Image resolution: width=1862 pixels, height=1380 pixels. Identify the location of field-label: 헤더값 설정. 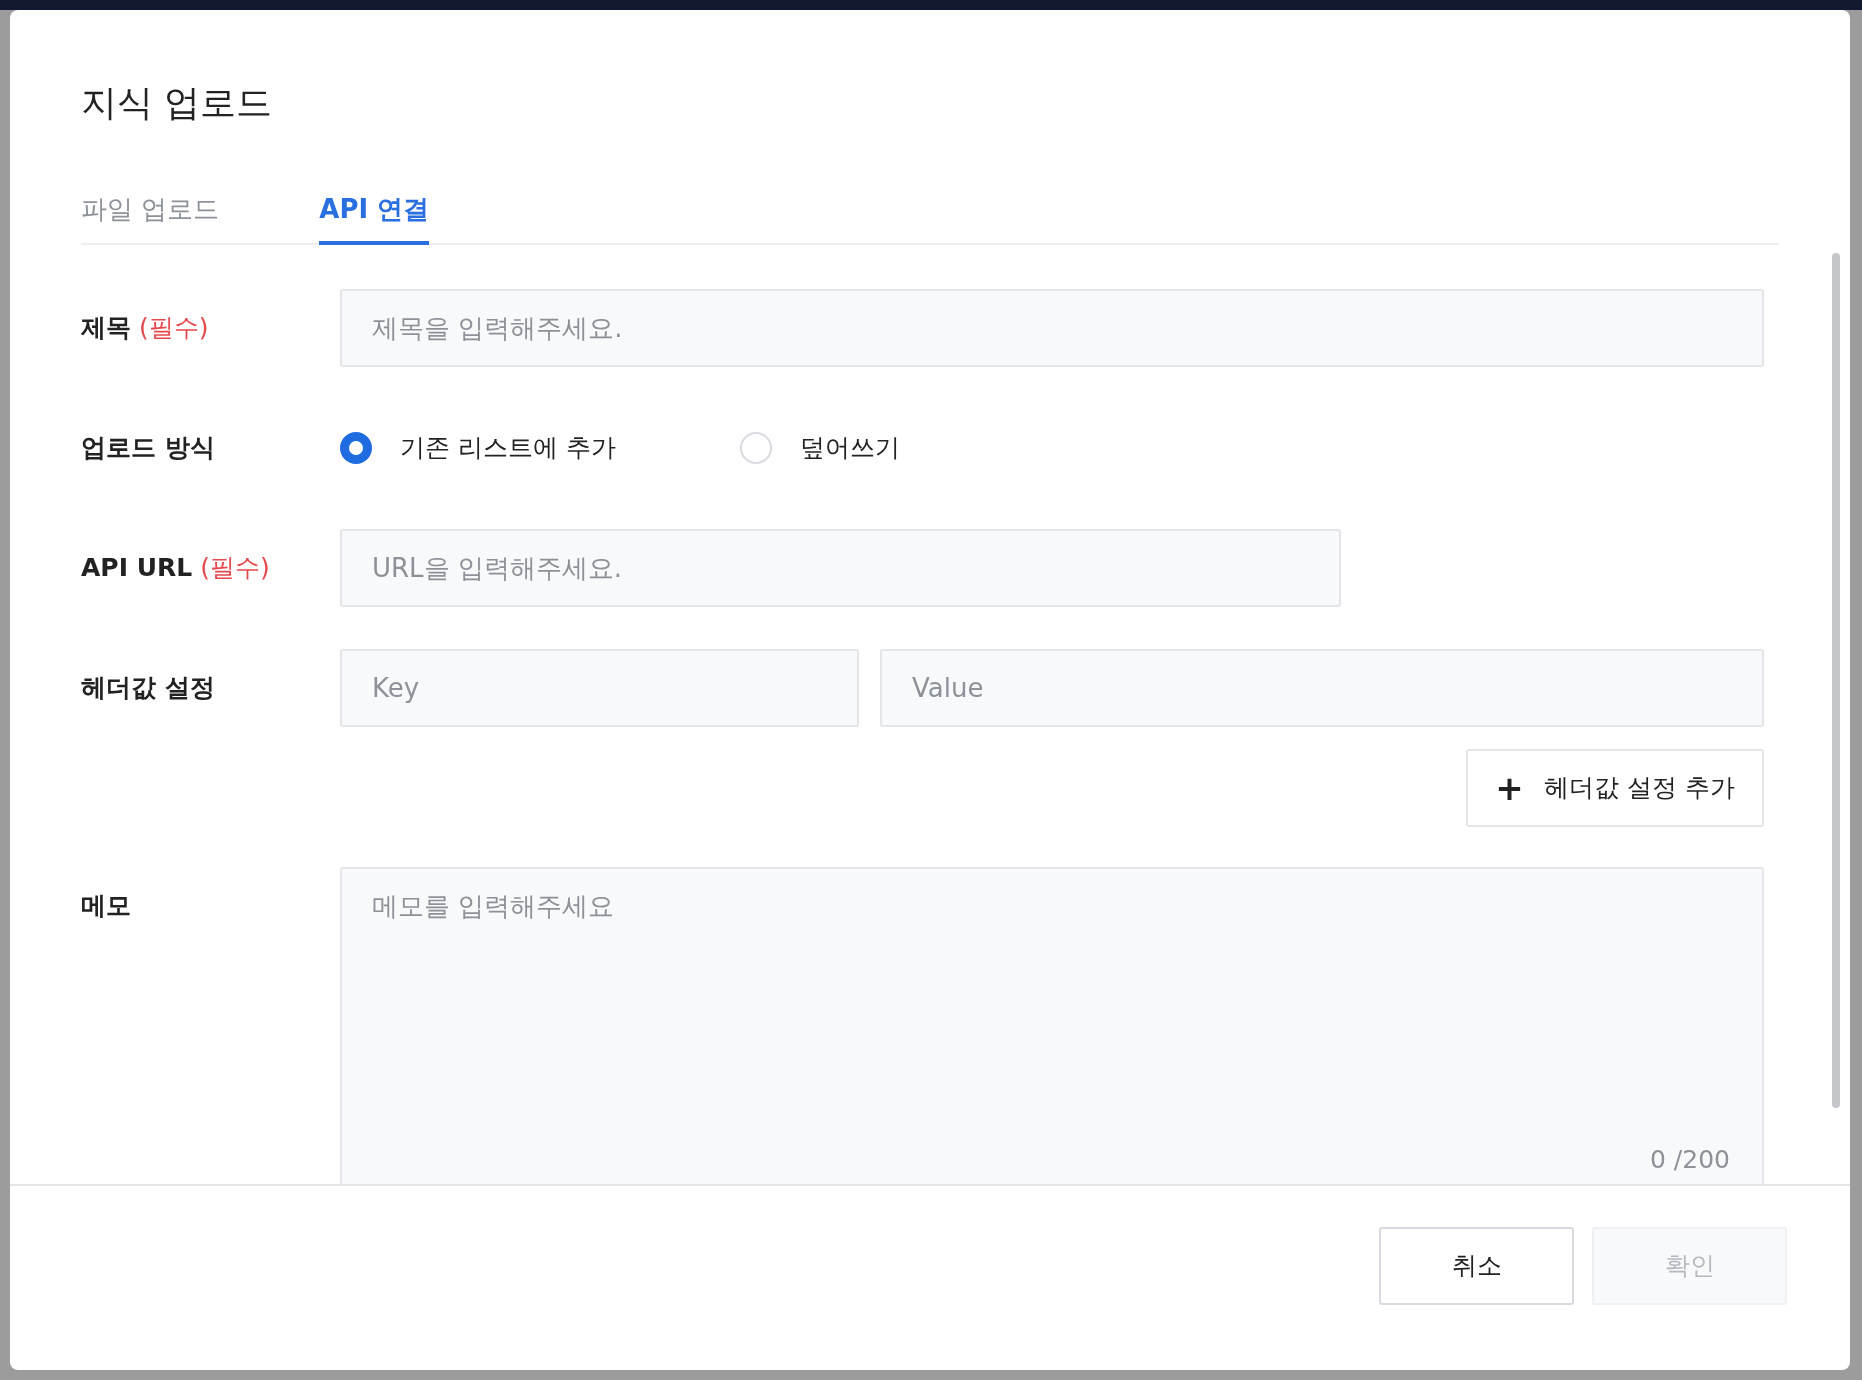
(148, 688).